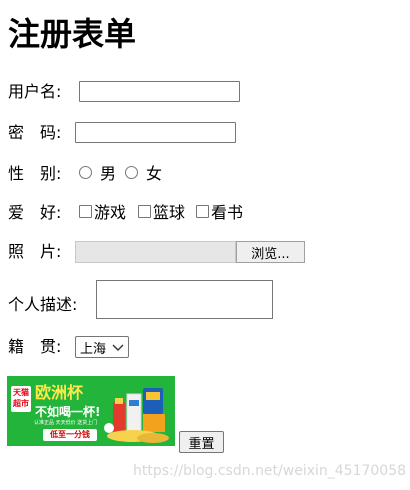 Image resolution: width=410 pixels, height=490 pixels. I want to click on form-title: 注册表单, so click(72, 34).